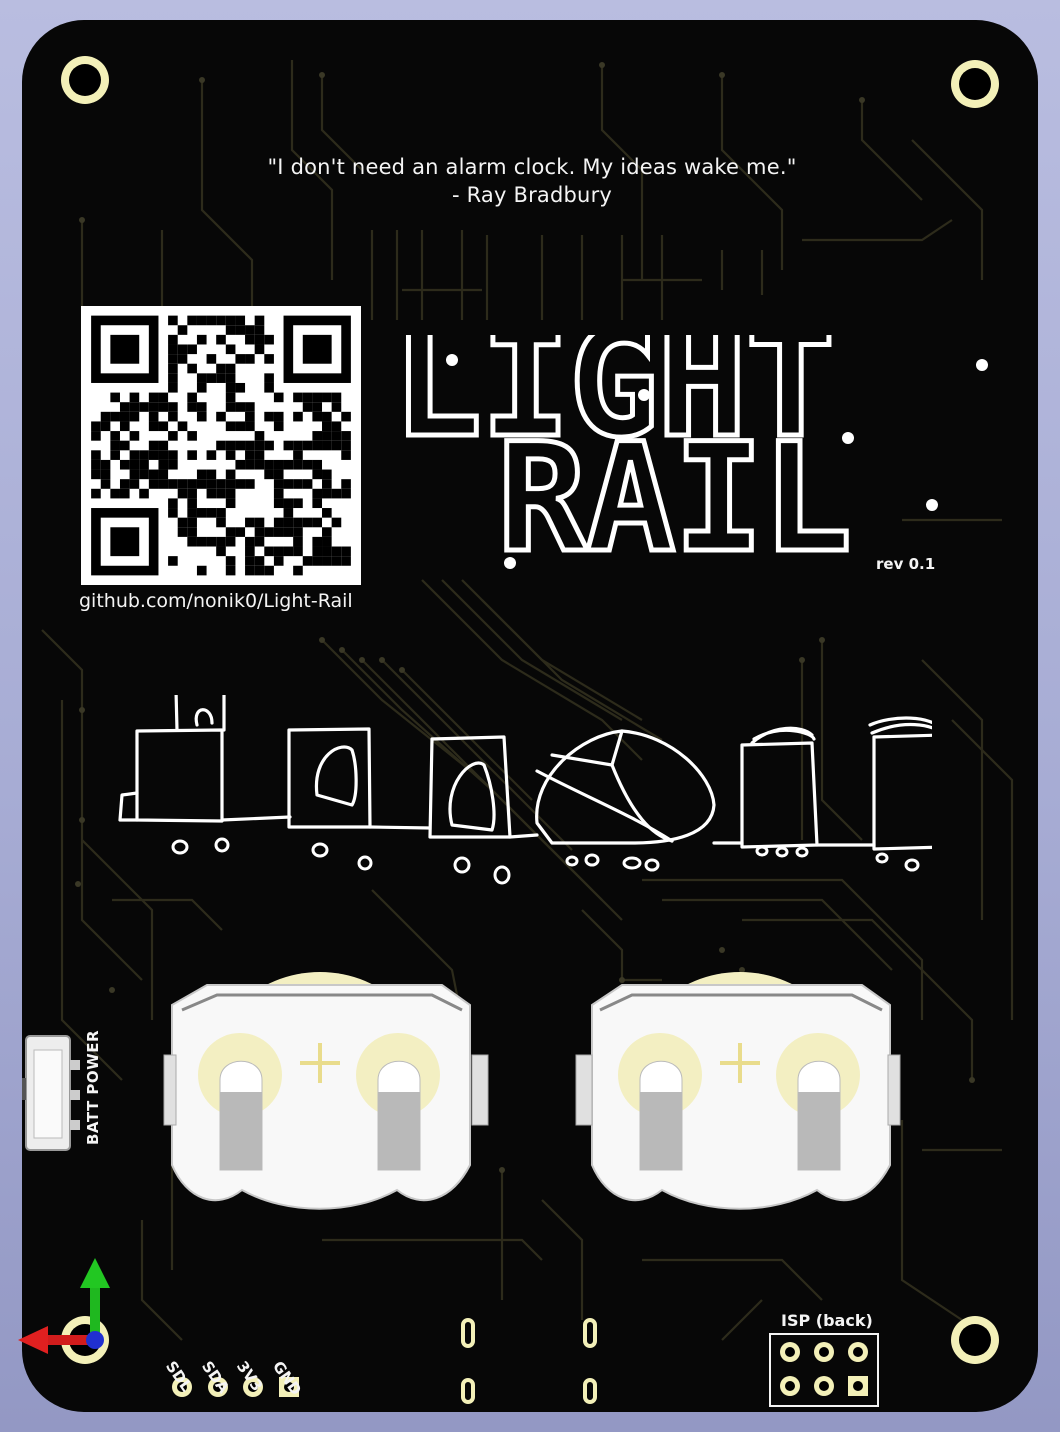  I want to click on isp-label: ISP (back), so click(827, 1320).